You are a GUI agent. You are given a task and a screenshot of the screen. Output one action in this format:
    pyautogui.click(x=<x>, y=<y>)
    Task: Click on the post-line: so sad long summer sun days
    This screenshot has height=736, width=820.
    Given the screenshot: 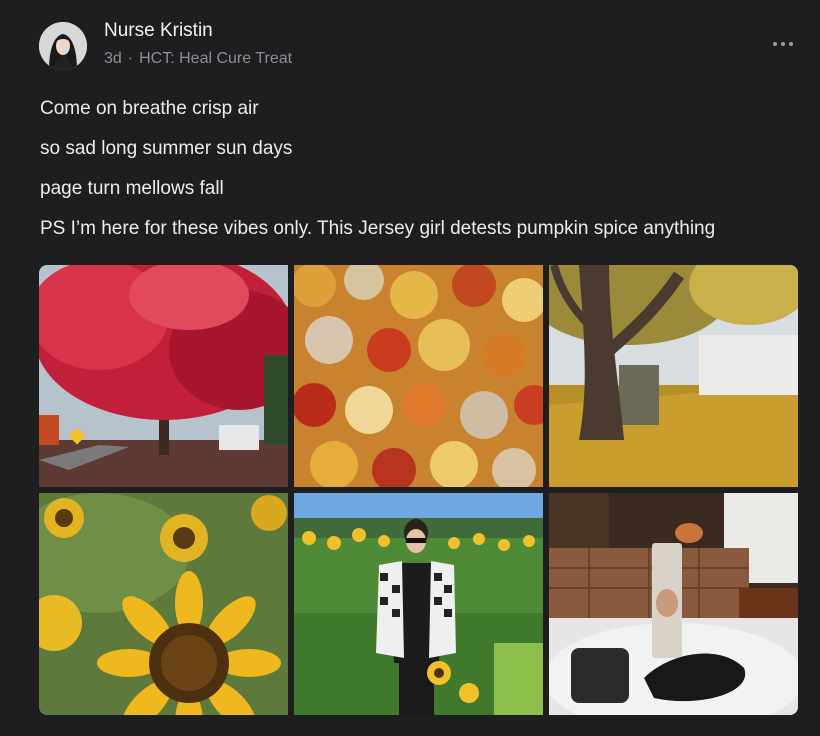 What is the action you would take?
    pyautogui.click(x=166, y=148)
    